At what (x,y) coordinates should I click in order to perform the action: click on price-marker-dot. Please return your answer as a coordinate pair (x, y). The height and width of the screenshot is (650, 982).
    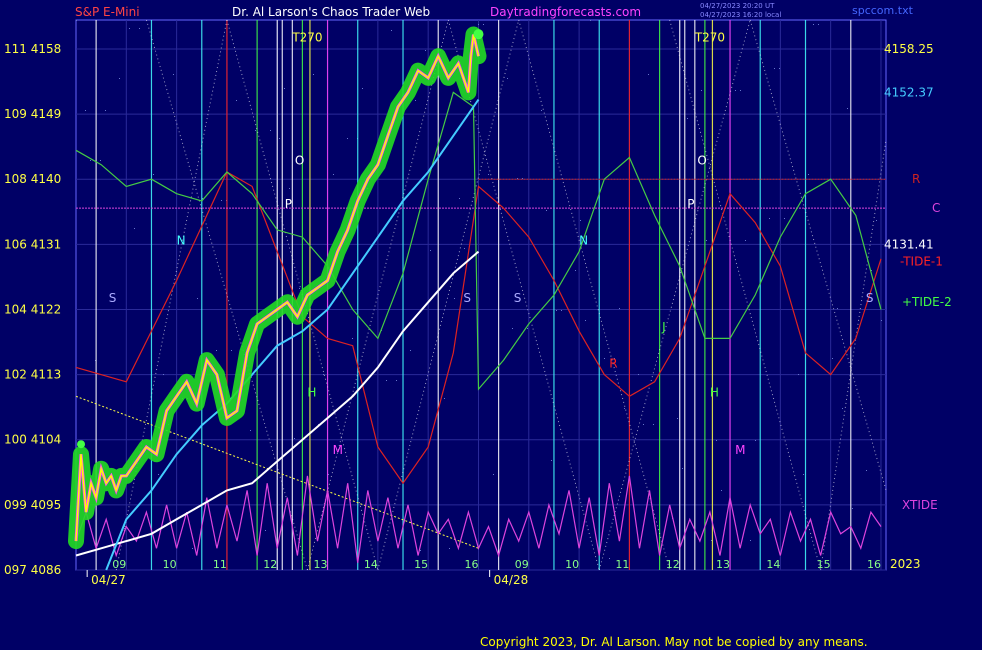
    Looking at the image, I should click on (81, 444).